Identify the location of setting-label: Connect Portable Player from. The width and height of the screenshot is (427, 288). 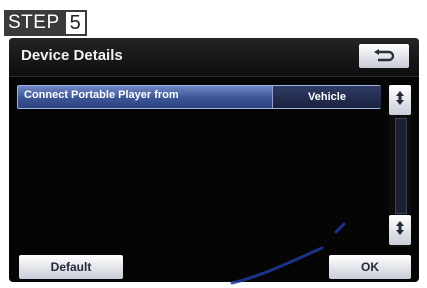
(101, 95).